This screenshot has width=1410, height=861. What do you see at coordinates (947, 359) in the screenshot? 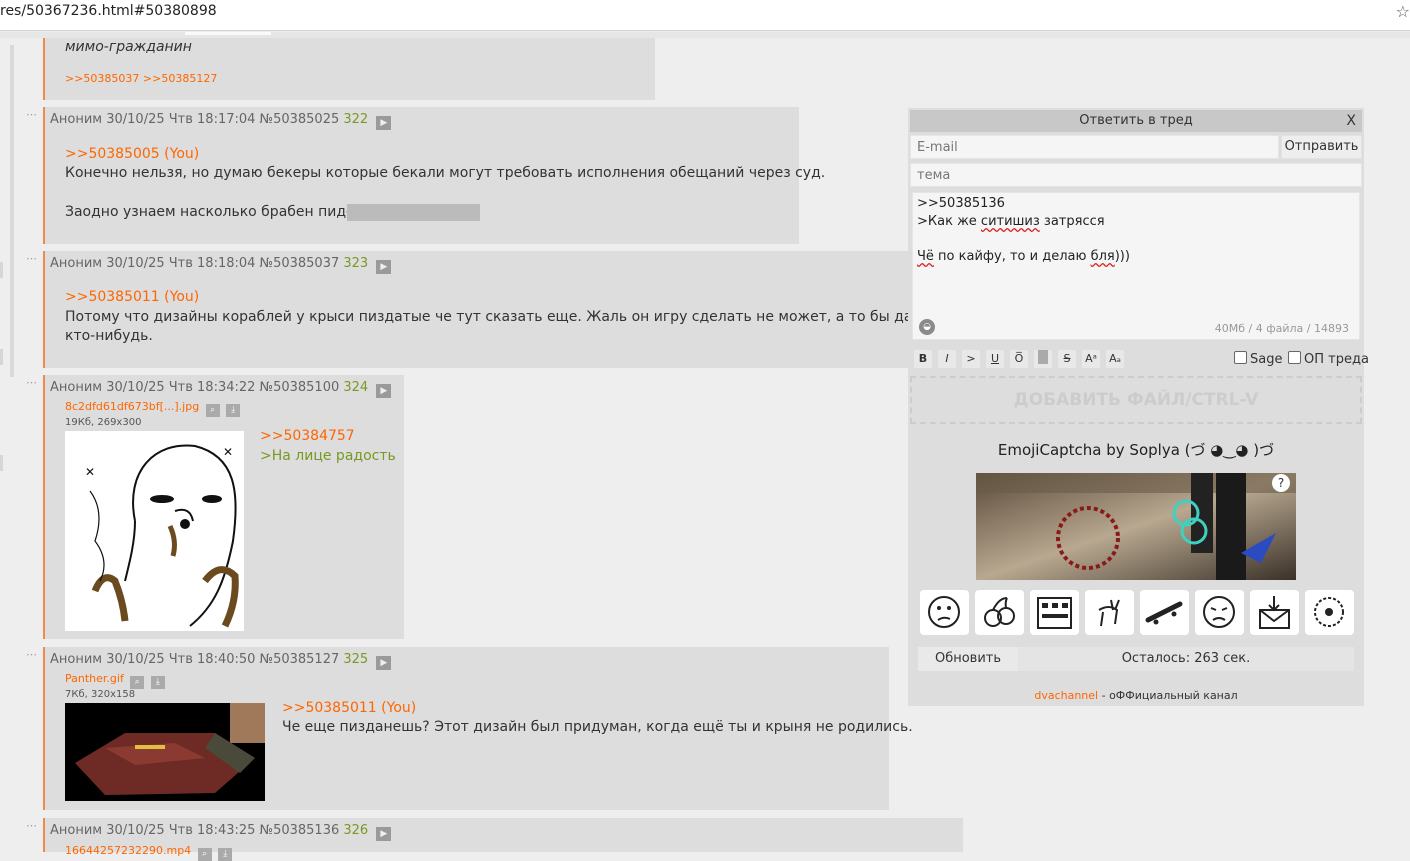
I see `italic-button: I` at bounding box center [947, 359].